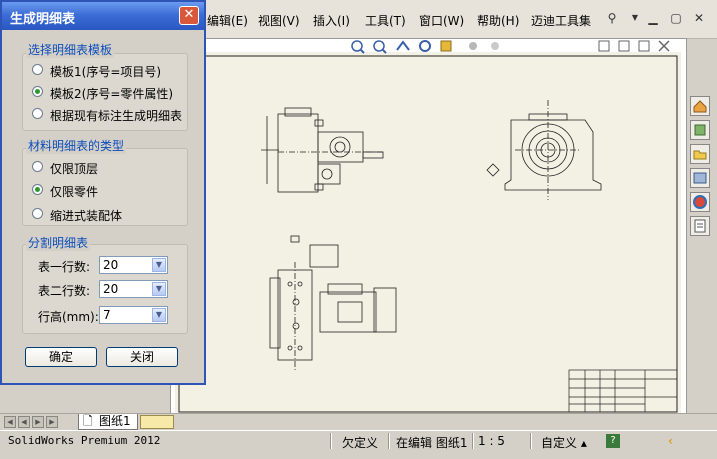  What do you see at coordinates (61, 357) in the screenshot?
I see `ok-button: 确定` at bounding box center [61, 357].